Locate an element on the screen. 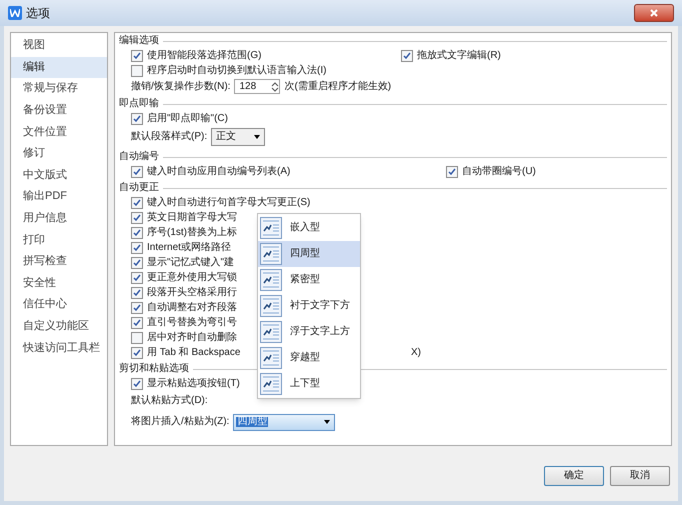 The image size is (682, 505). close-button is located at coordinates (654, 13).